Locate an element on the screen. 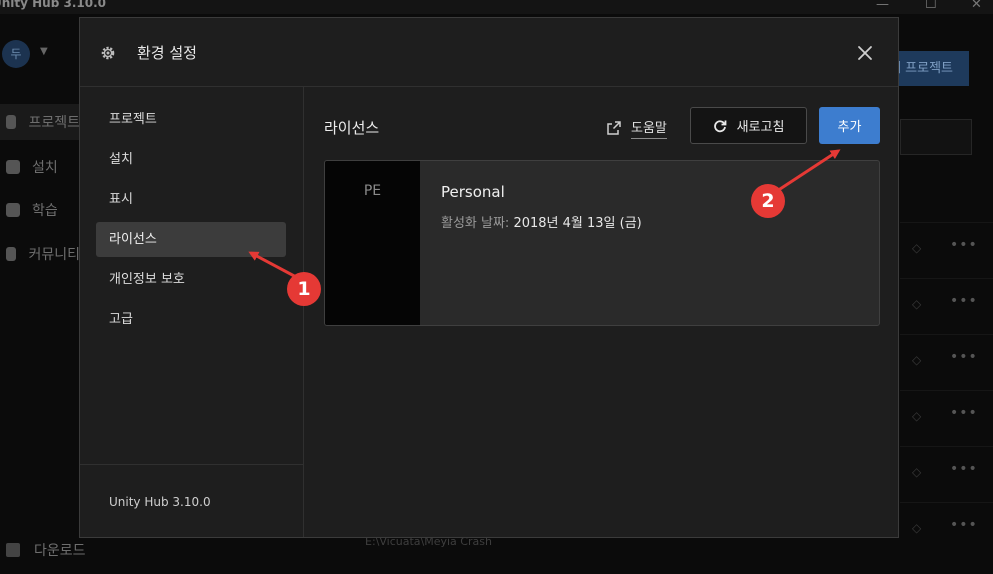 Image resolution: width=993 pixels, height=574 pixels. sidebar-item-privacy: 개인정보 보호 is located at coordinates (191, 279).